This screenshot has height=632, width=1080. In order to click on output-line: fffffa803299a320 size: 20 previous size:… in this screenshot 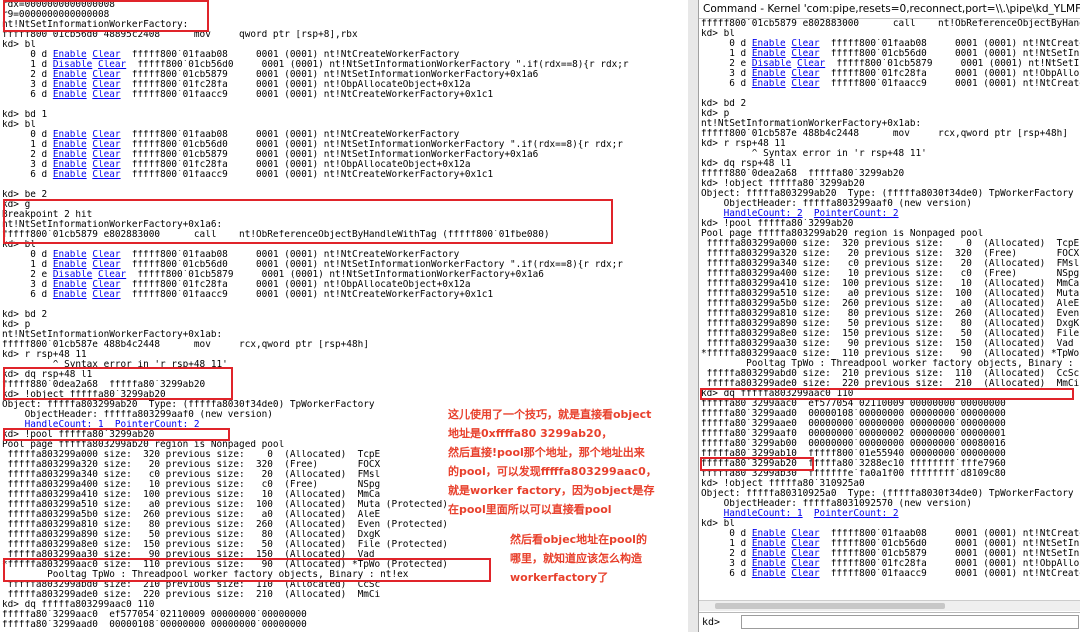, I will do `click(890, 254)`.